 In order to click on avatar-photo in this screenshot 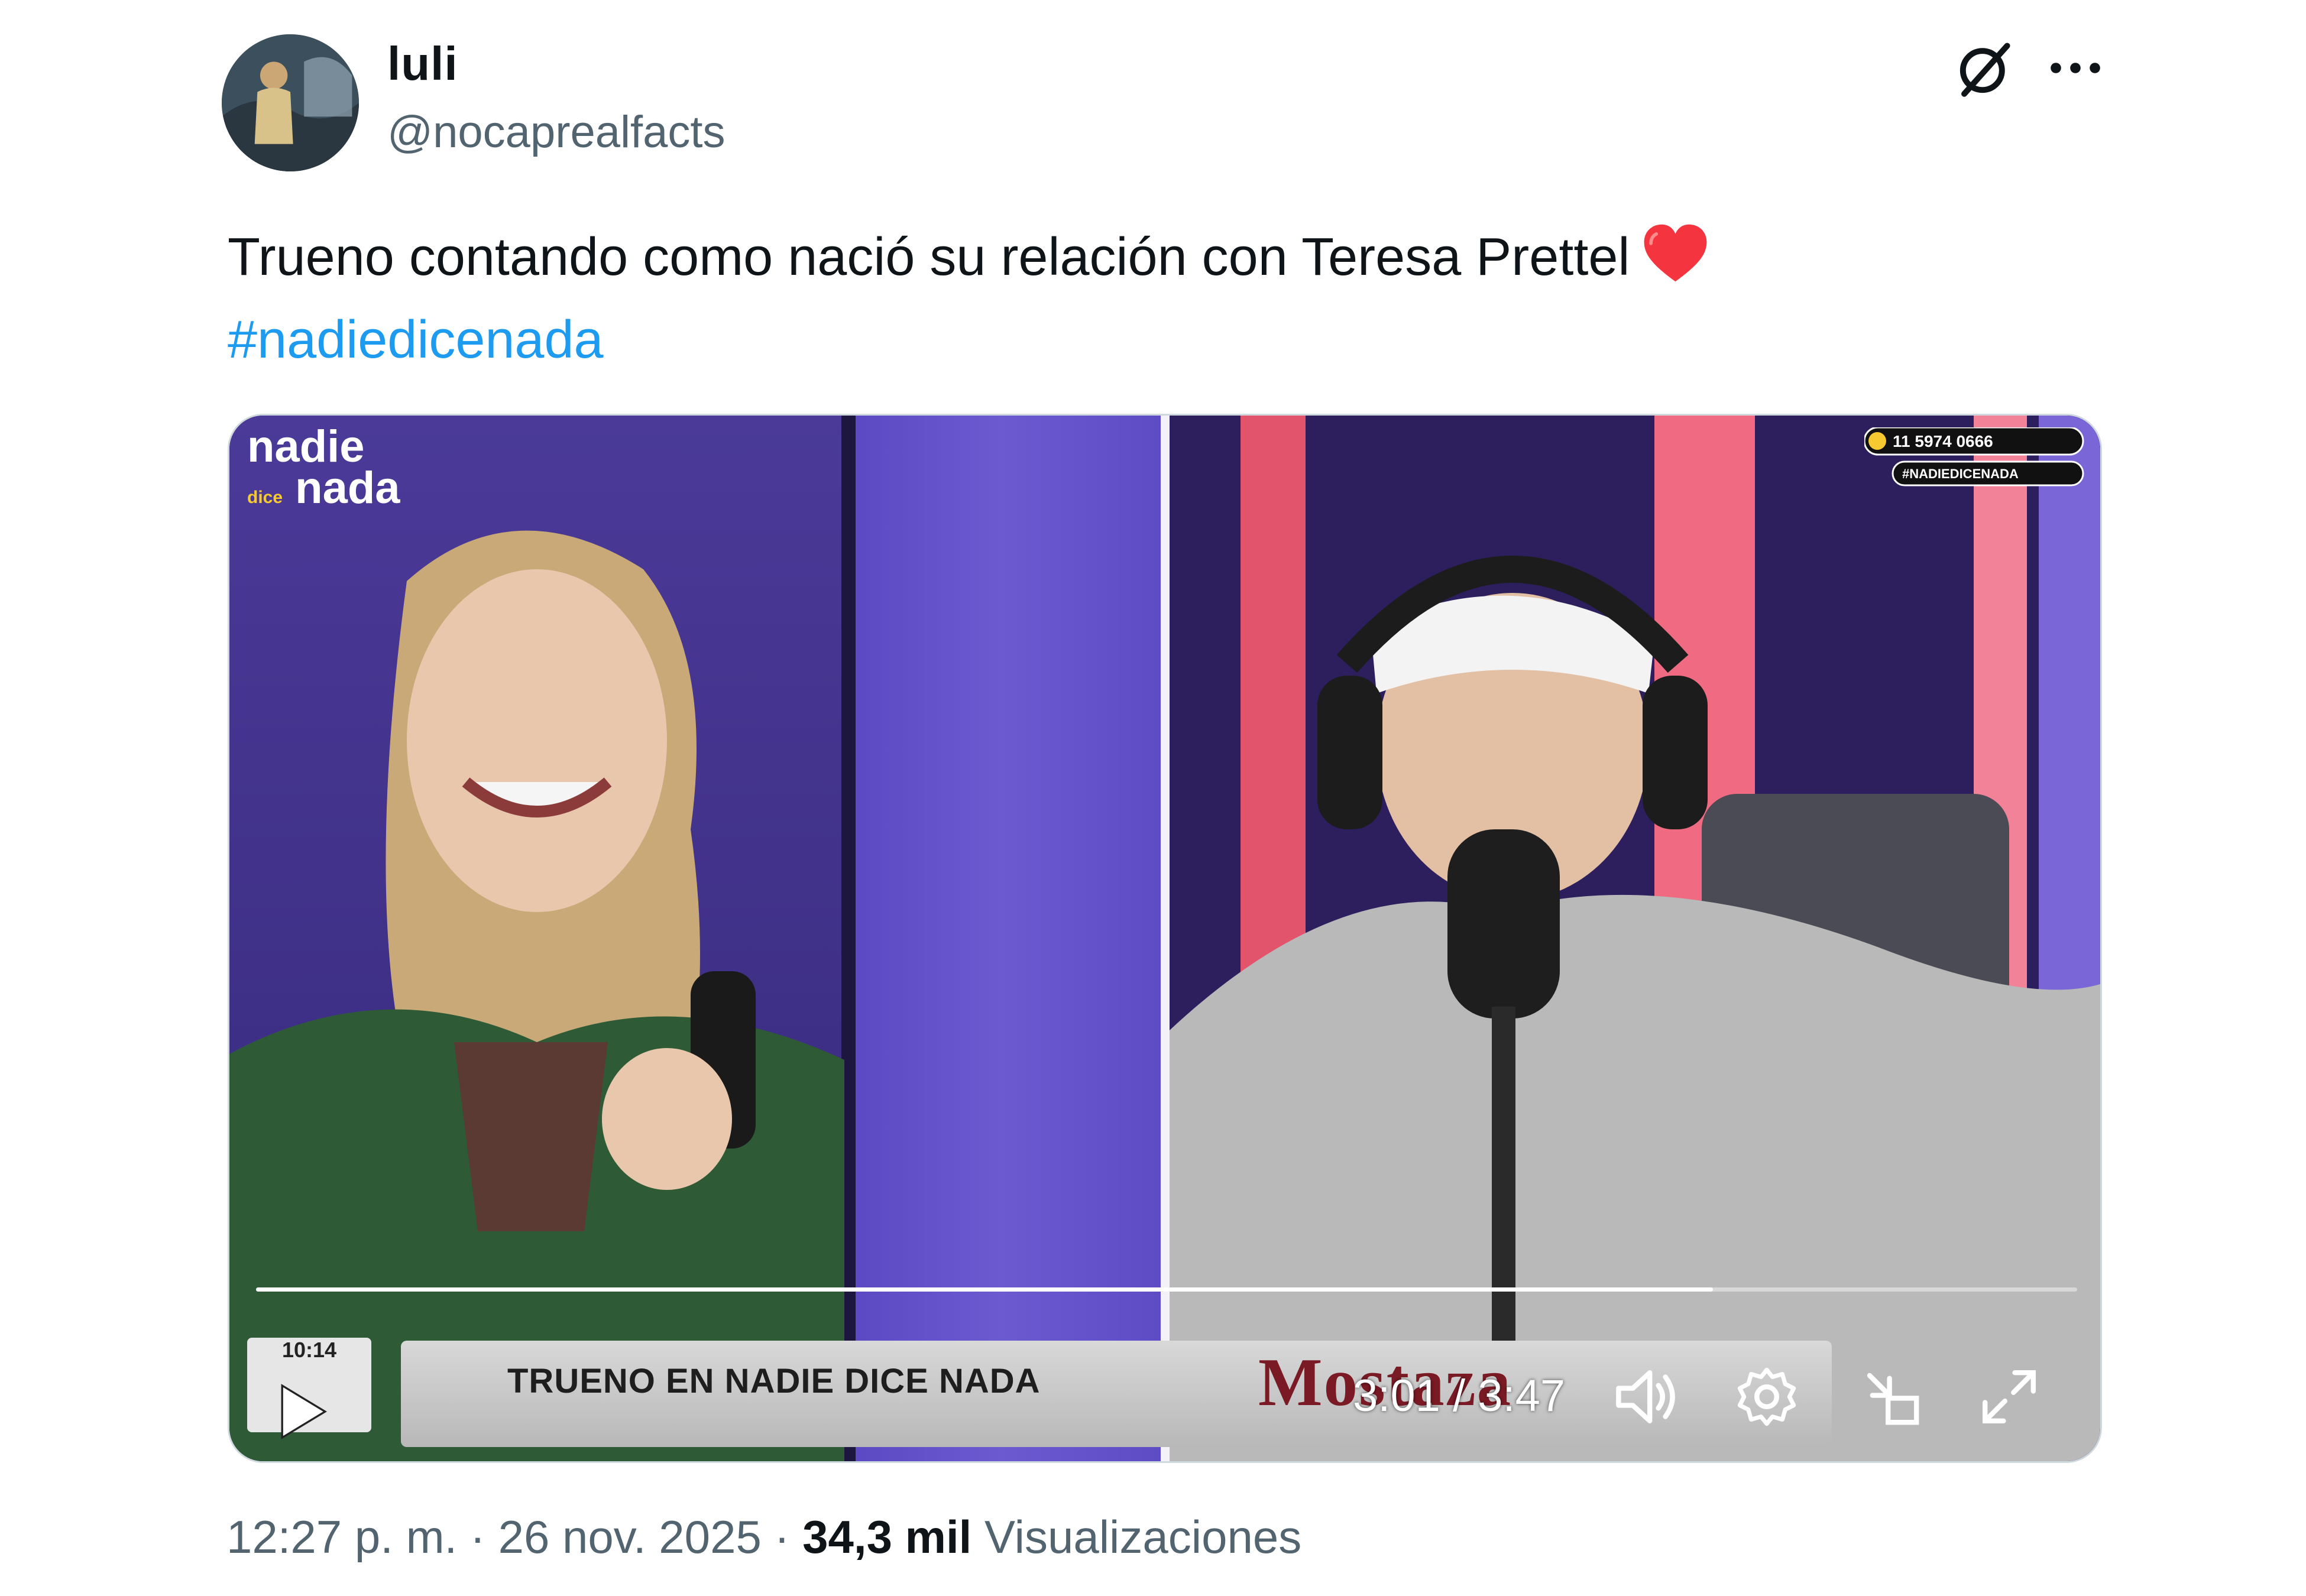, I will do `click(290, 102)`.